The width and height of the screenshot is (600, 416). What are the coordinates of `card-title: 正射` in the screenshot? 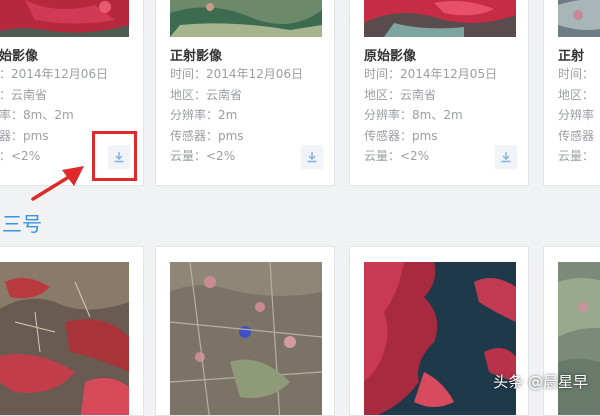 It's located at (571, 56).